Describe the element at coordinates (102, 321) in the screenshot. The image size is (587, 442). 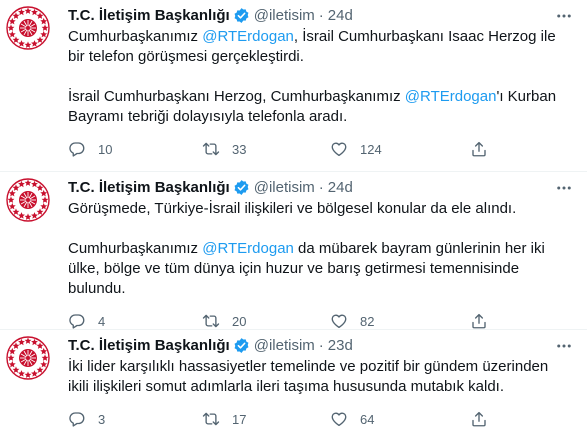
I see `reply-count: 4` at that location.